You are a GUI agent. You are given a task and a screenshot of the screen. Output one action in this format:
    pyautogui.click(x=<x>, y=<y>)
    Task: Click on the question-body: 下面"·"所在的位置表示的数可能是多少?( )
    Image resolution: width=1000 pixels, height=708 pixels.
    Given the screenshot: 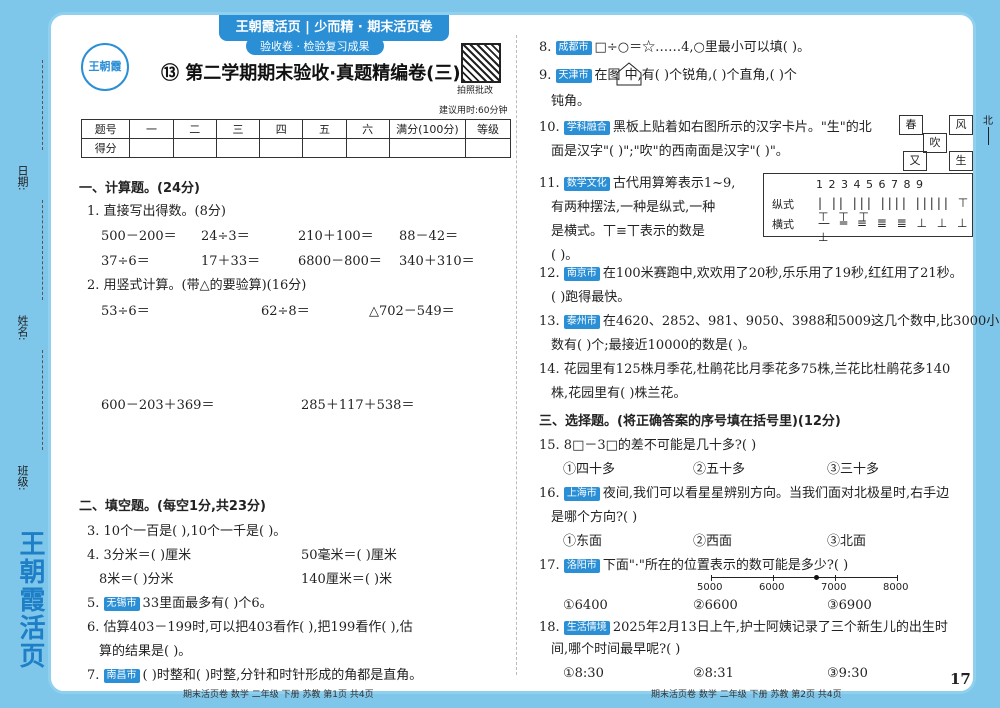 What is the action you would take?
    pyautogui.click(x=725, y=565)
    